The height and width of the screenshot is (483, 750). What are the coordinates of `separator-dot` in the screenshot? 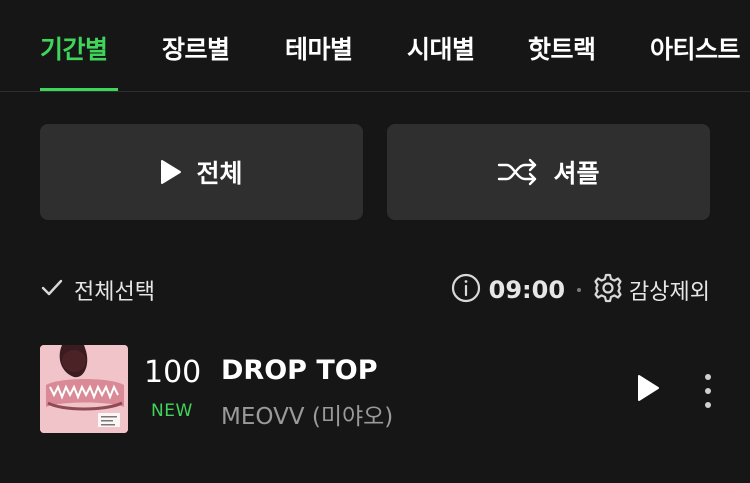 It's located at (579, 290).